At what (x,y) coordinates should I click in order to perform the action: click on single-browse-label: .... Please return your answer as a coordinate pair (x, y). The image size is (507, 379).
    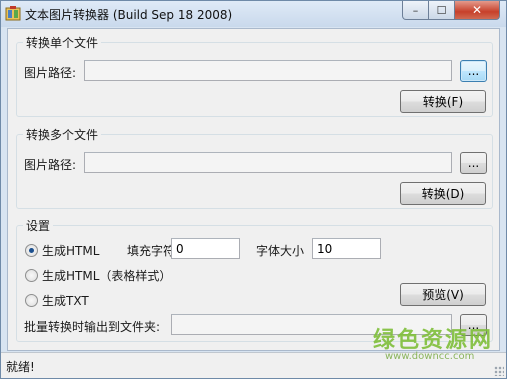
    Looking at the image, I should click on (473, 71).